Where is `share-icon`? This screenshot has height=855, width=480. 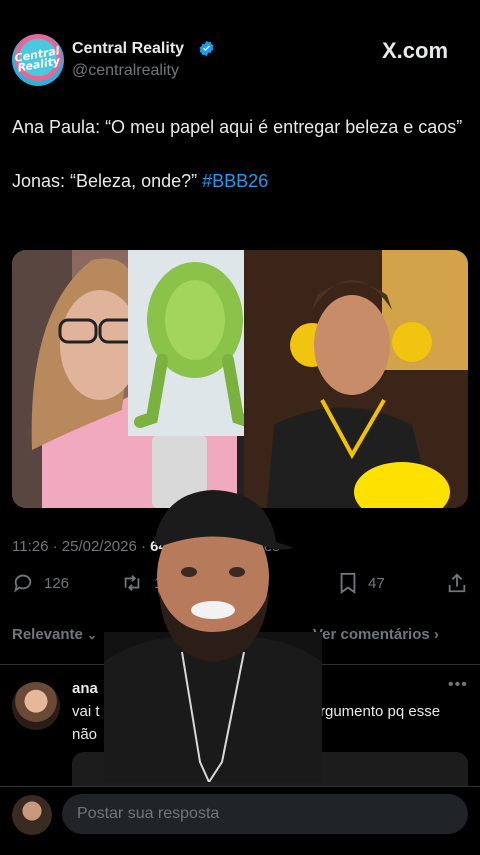
share-icon is located at coordinates (457, 583).